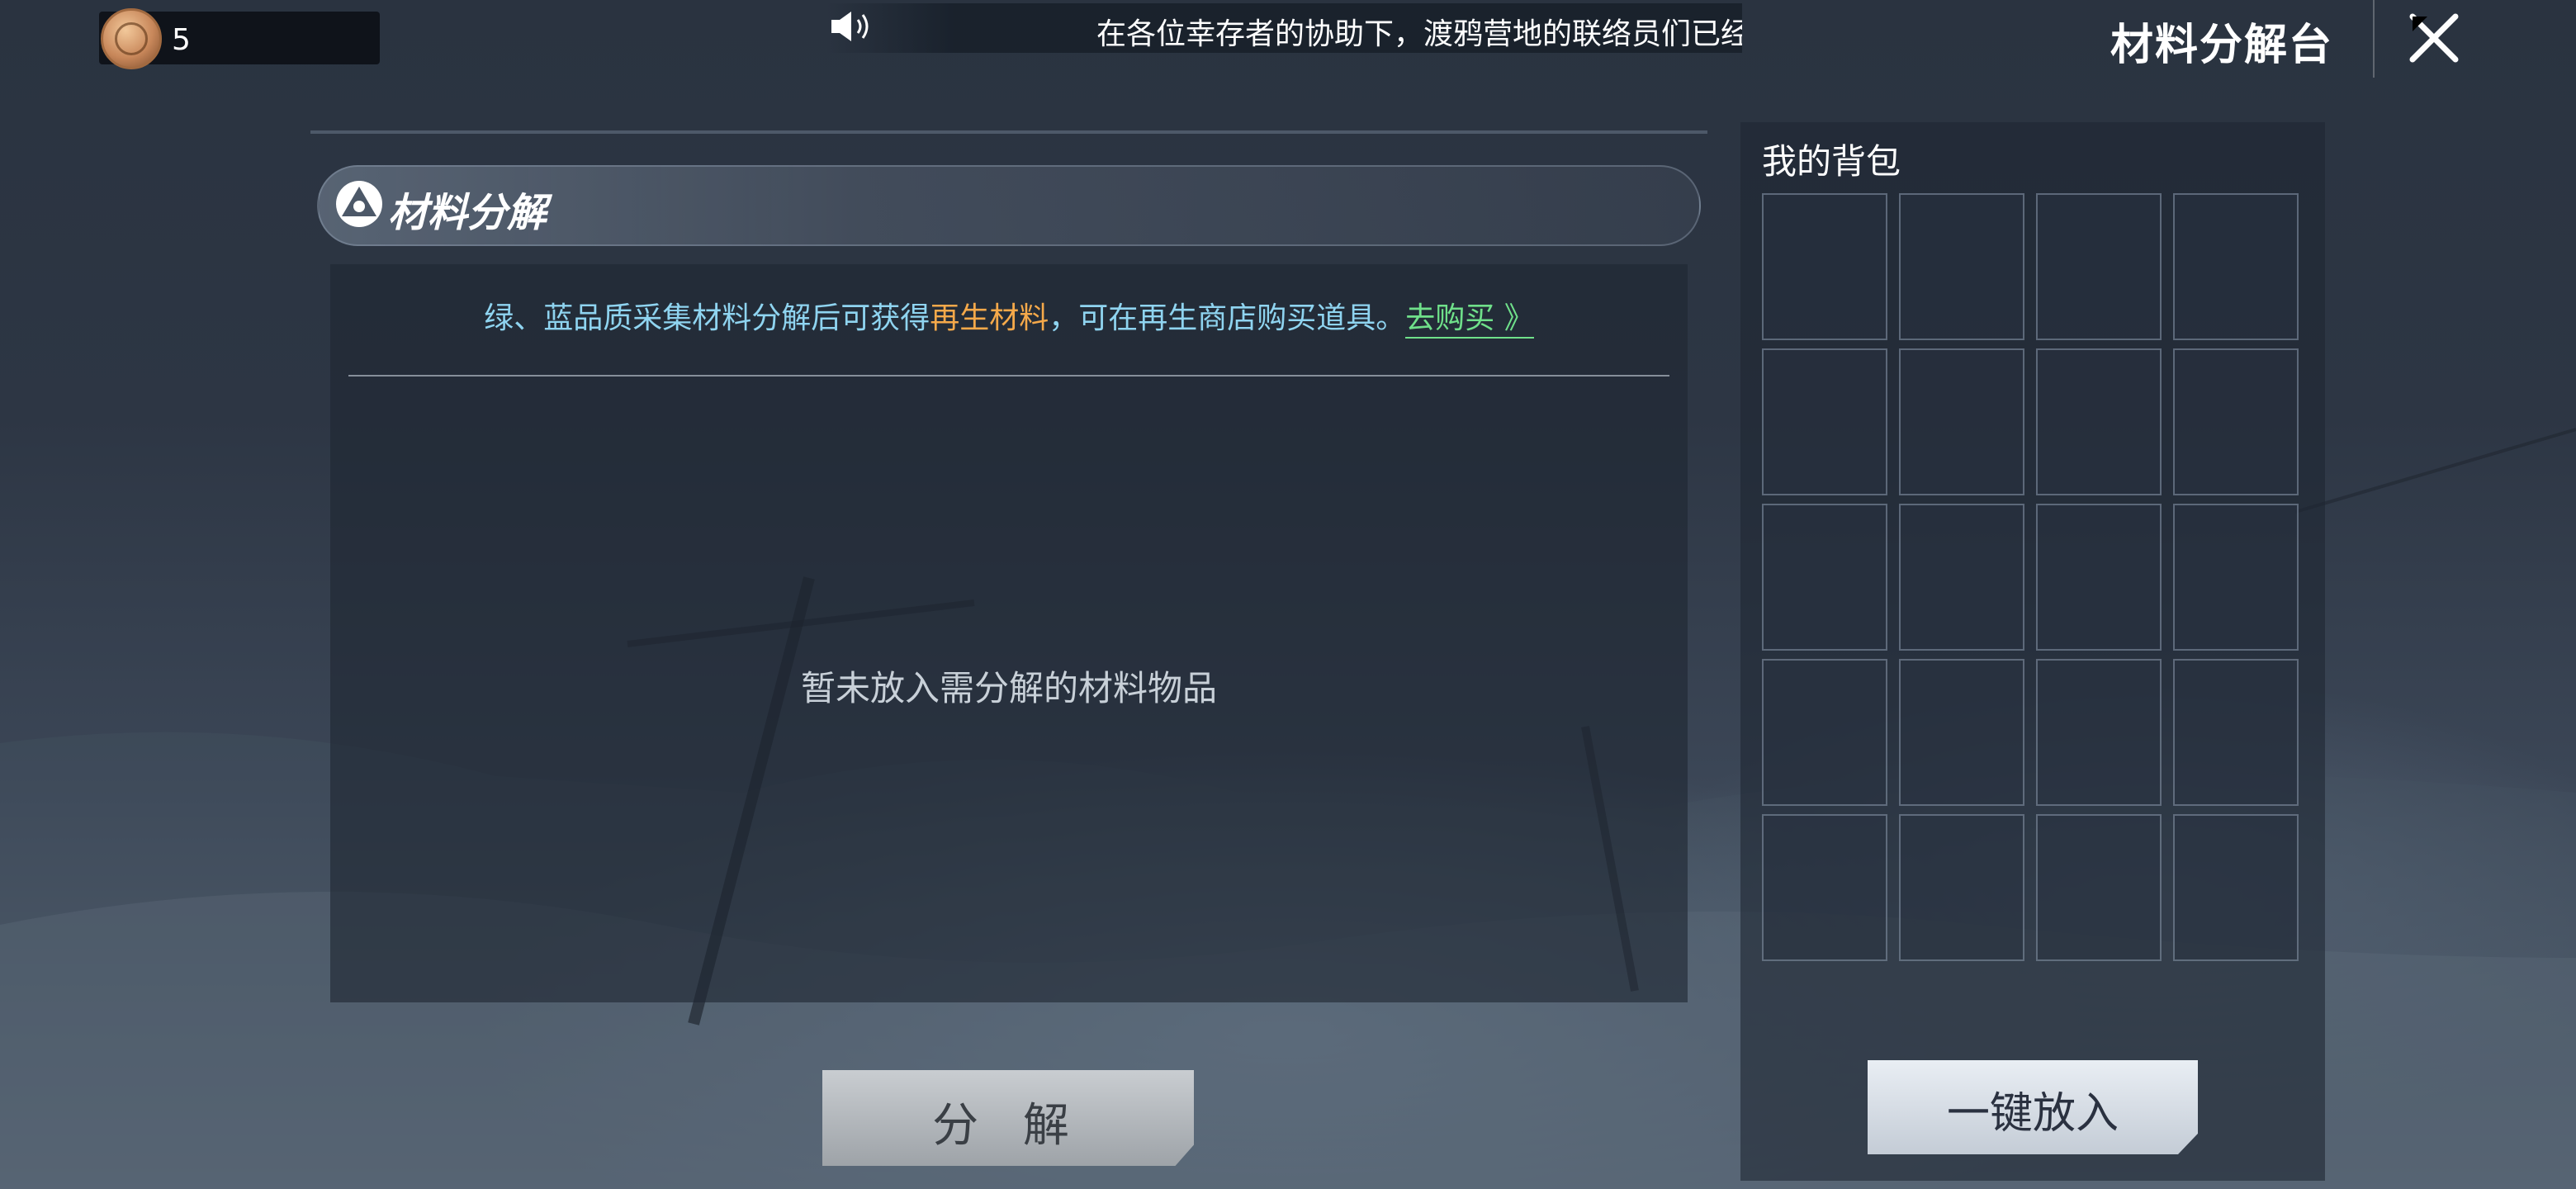 This screenshot has width=2576, height=1189. Describe the element at coordinates (1008, 688) in the screenshot. I see `empty-message: 暂未放入需分解的材料物品` at that location.